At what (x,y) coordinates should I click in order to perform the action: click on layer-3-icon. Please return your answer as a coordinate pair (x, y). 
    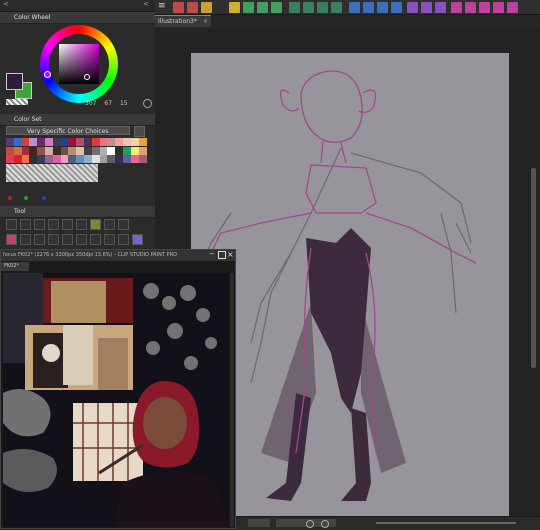
    Looking at the image, I should click on (322, 7).